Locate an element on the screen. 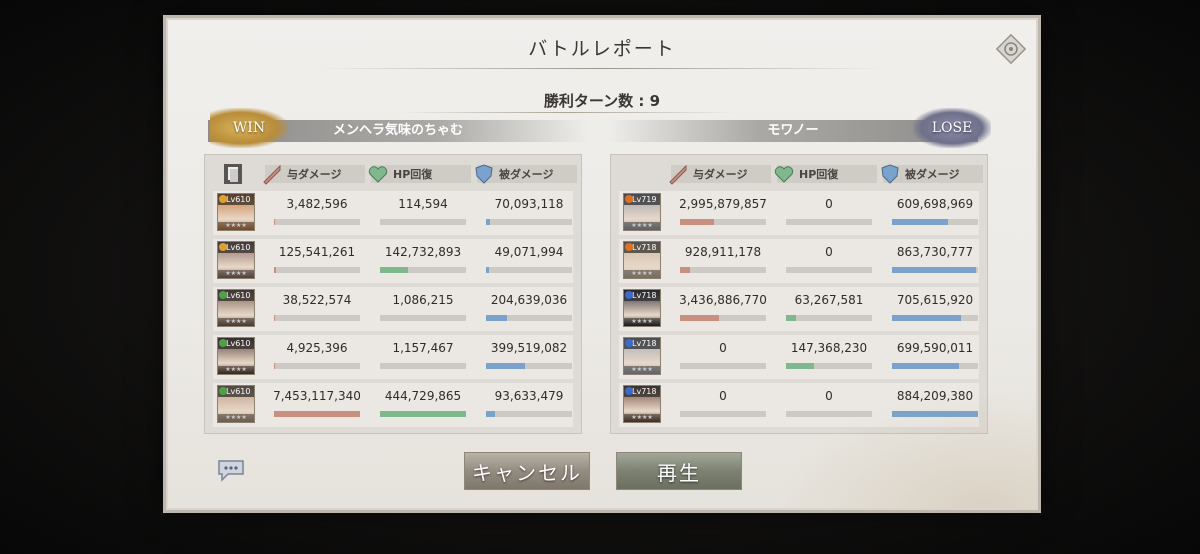 The width and height of the screenshot is (1200, 554). help-icon is located at coordinates (1011, 49).